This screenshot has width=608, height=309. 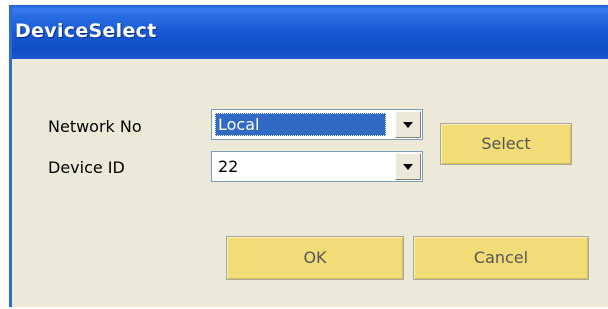 I want to click on cancel-button: Cancel, so click(x=501, y=258).